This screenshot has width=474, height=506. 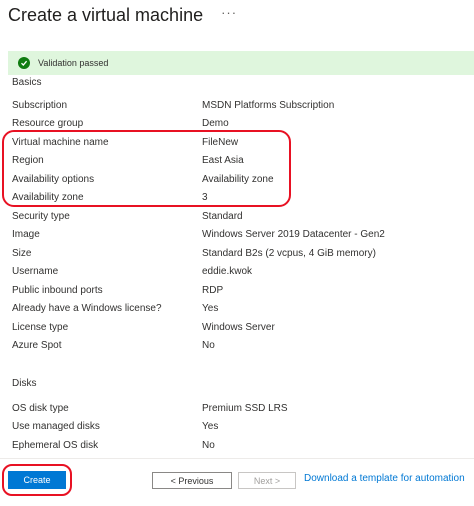 I want to click on summary-row-key: License type, so click(x=40, y=327).